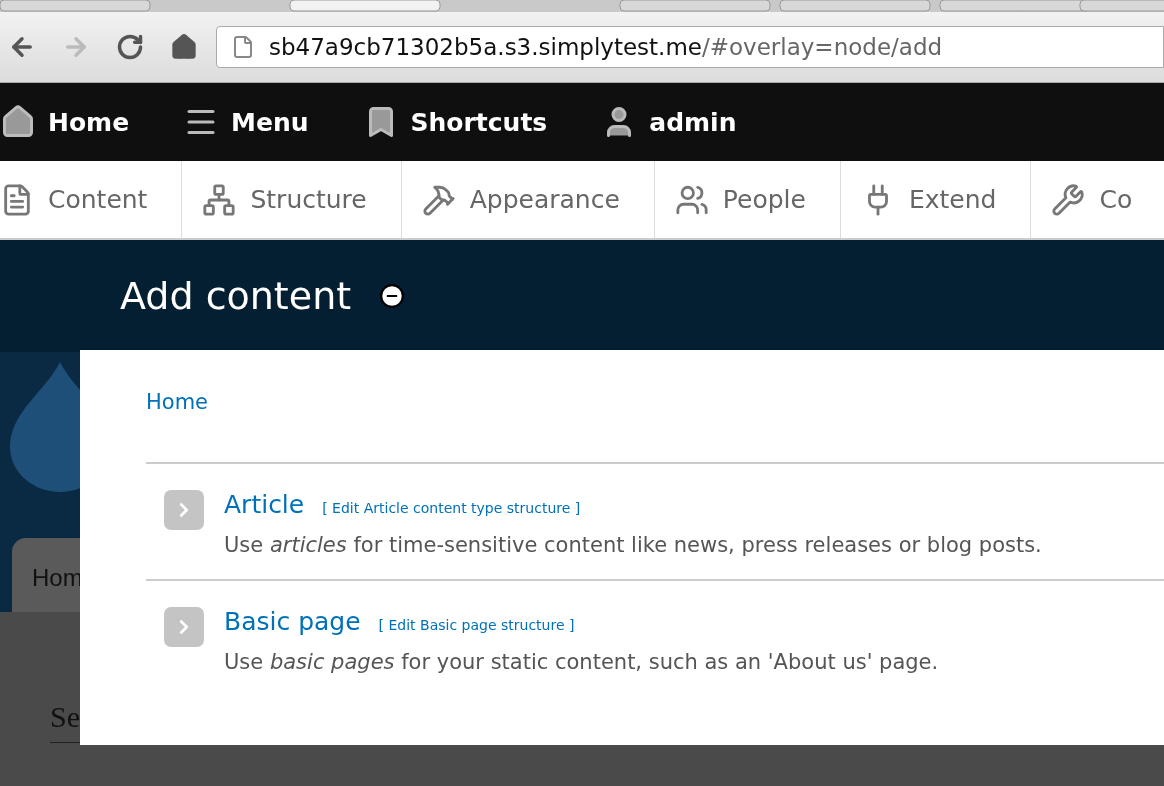  I want to click on edit-structure-link: [ Edit Article content type structure ], so click(451, 508).